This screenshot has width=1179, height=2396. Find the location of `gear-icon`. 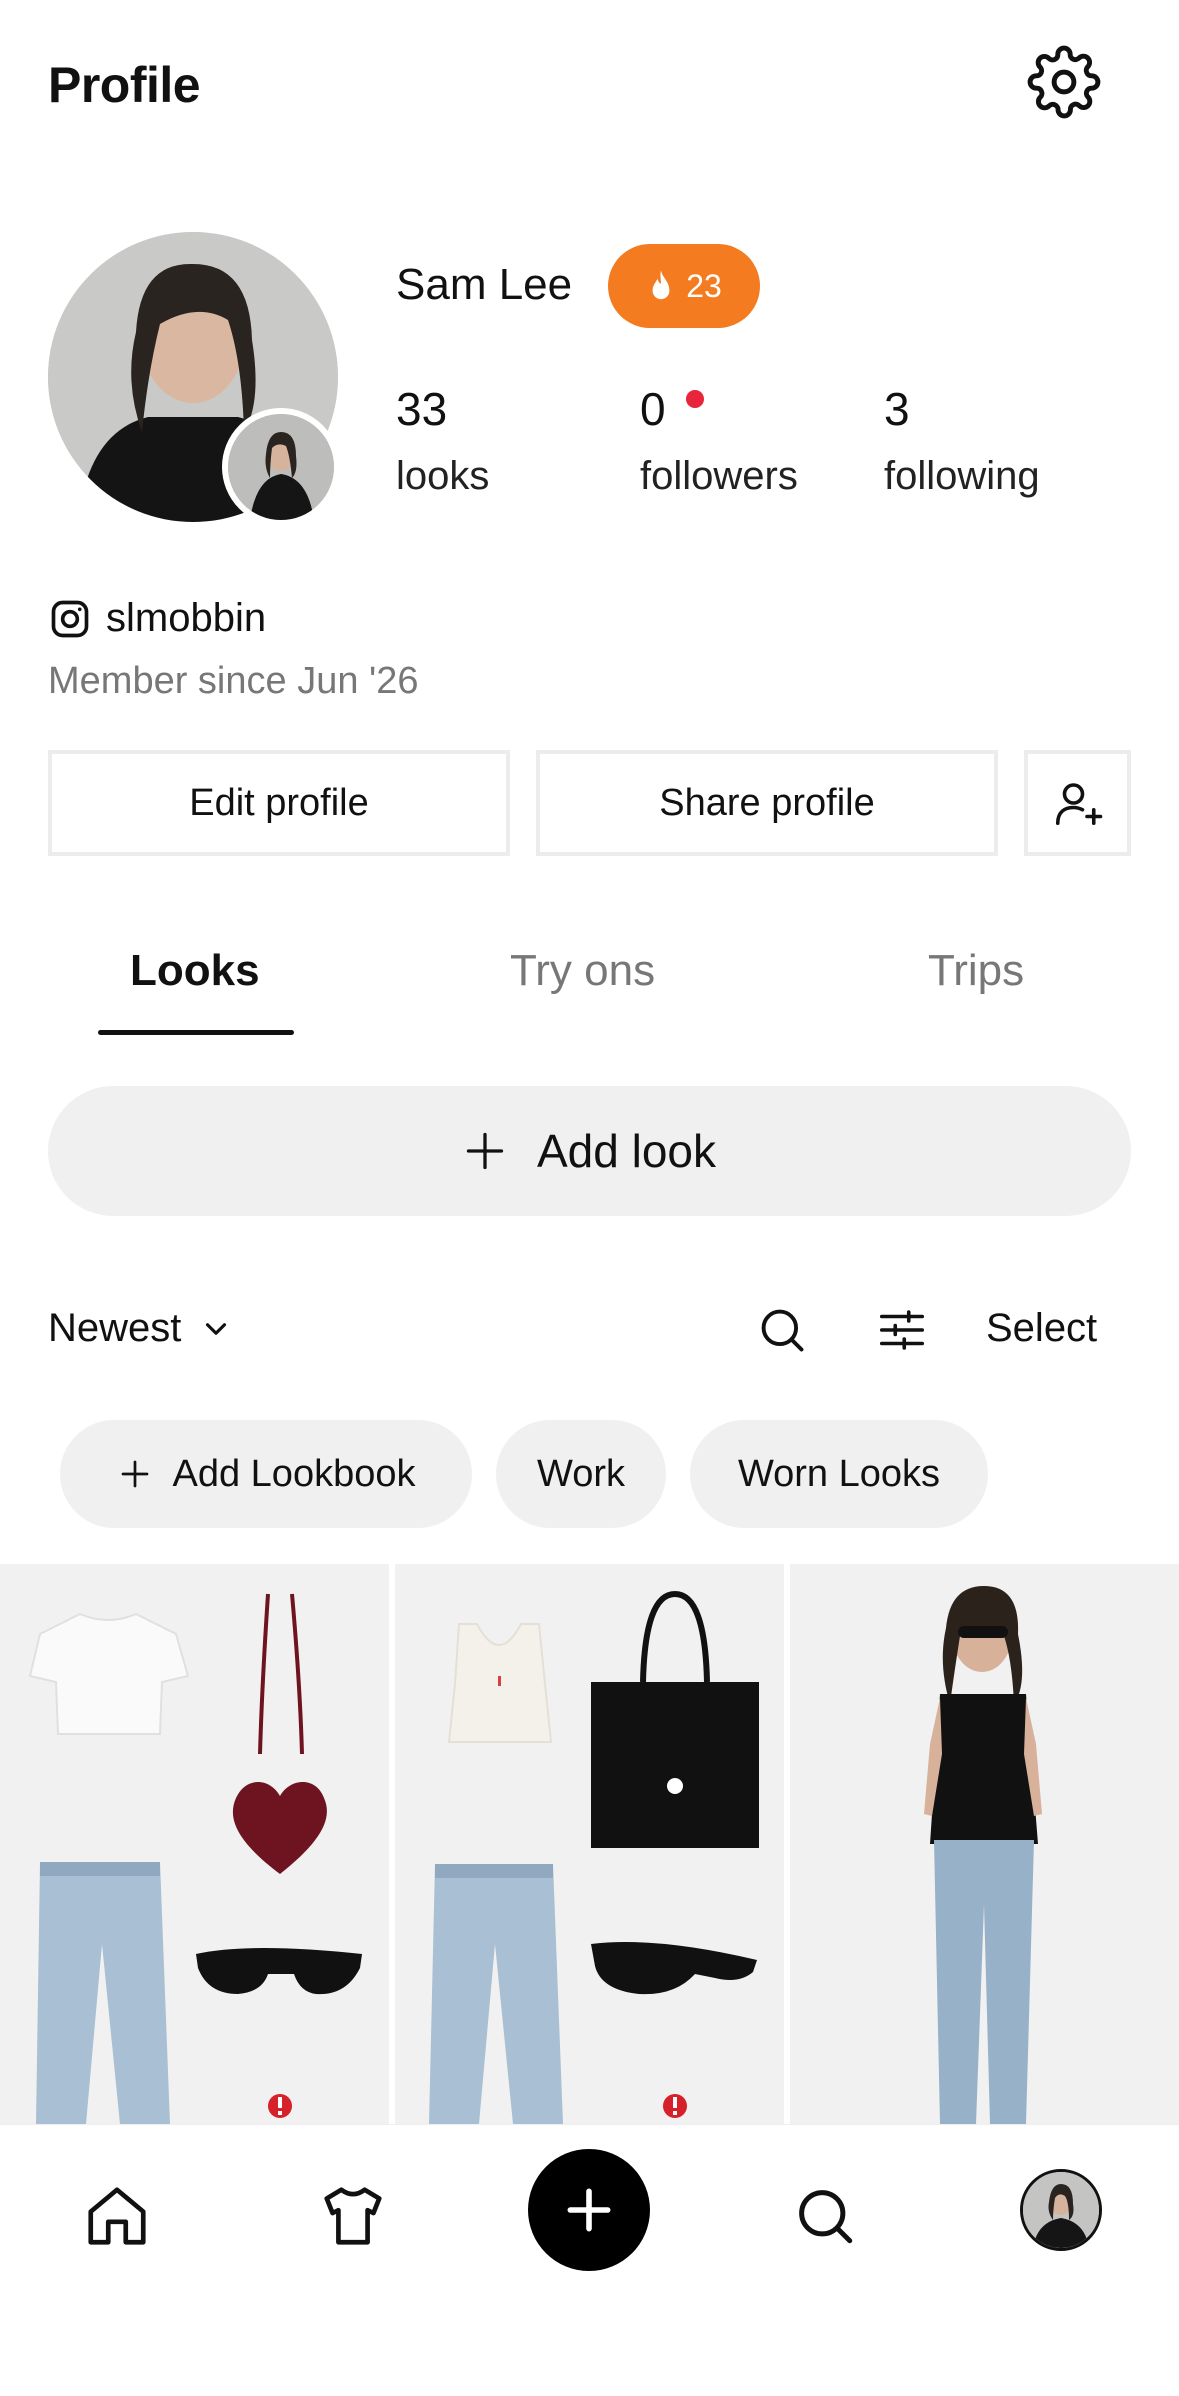

gear-icon is located at coordinates (1064, 82).